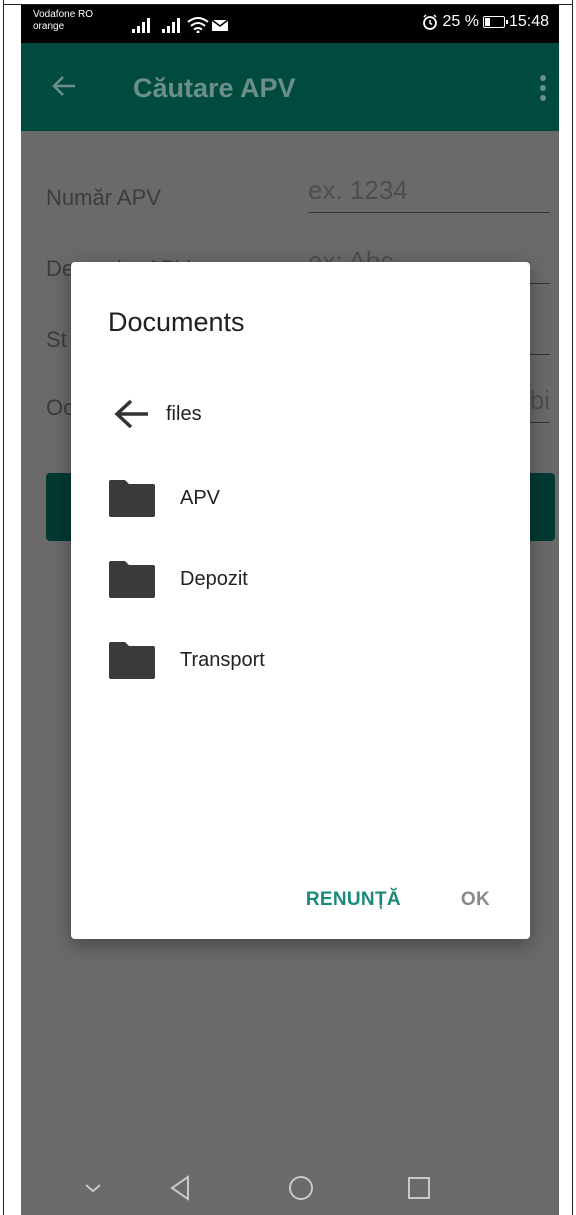 The height and width of the screenshot is (1215, 576). I want to click on battery-level, so click(487, 22).